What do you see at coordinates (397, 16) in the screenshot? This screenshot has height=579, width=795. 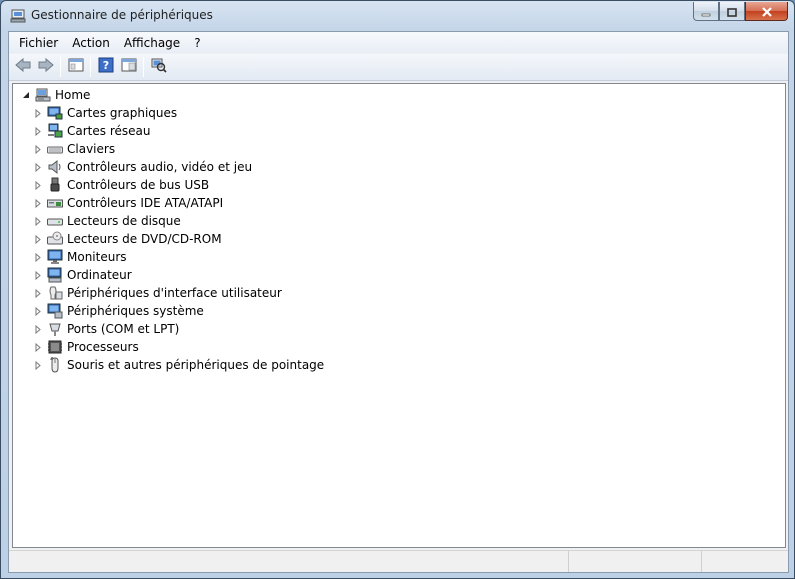 I see `title-bar: Gestionnaire de périphériques` at bounding box center [397, 16].